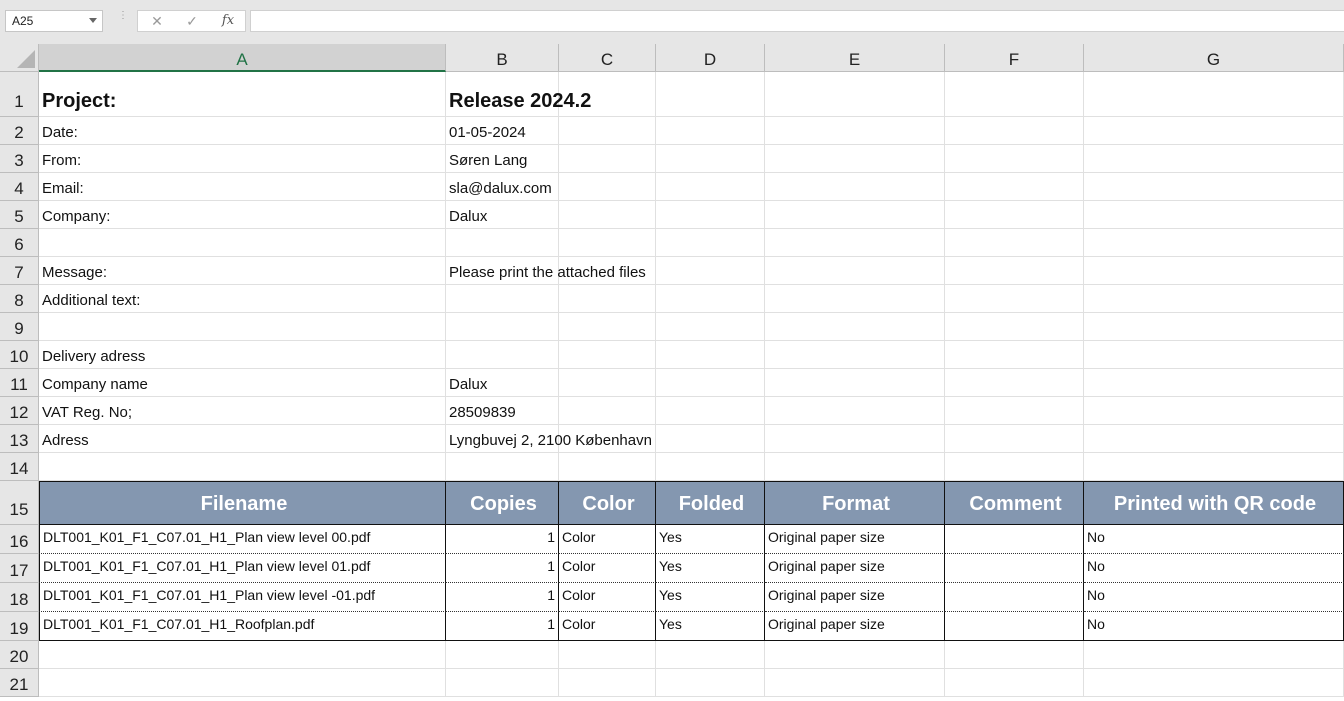 This screenshot has height=701, width=1344. Describe the element at coordinates (710, 187) in the screenshot. I see `cell-d4` at that location.